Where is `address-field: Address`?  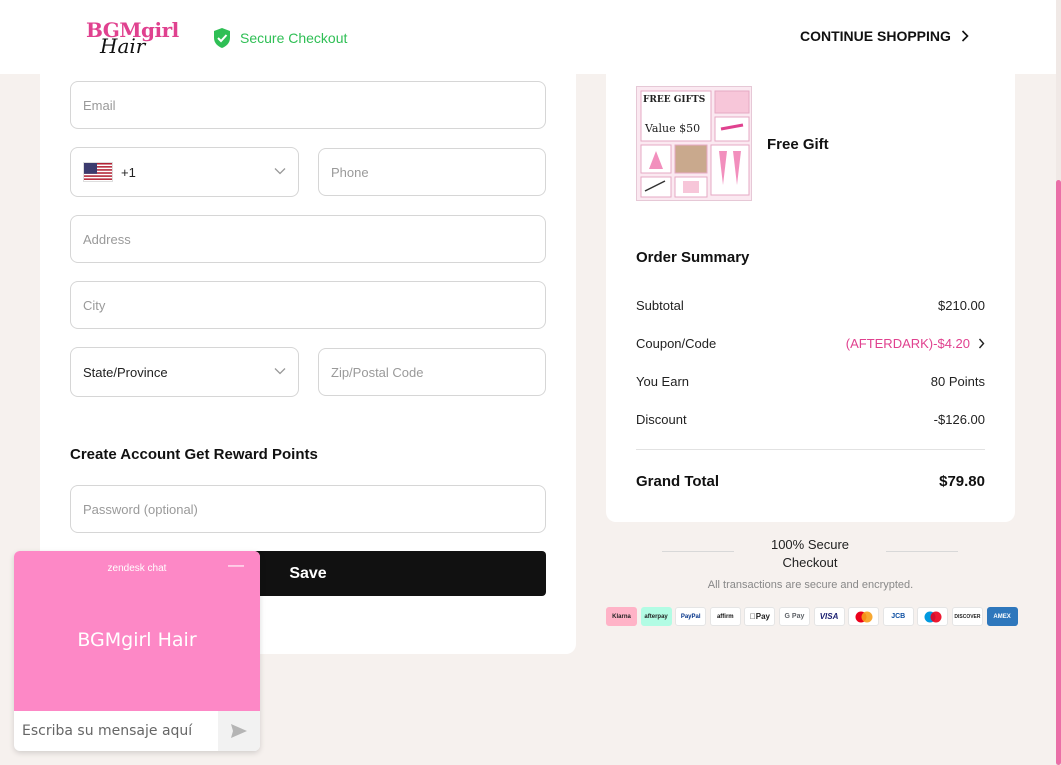
address-field: Address is located at coordinates (308, 239).